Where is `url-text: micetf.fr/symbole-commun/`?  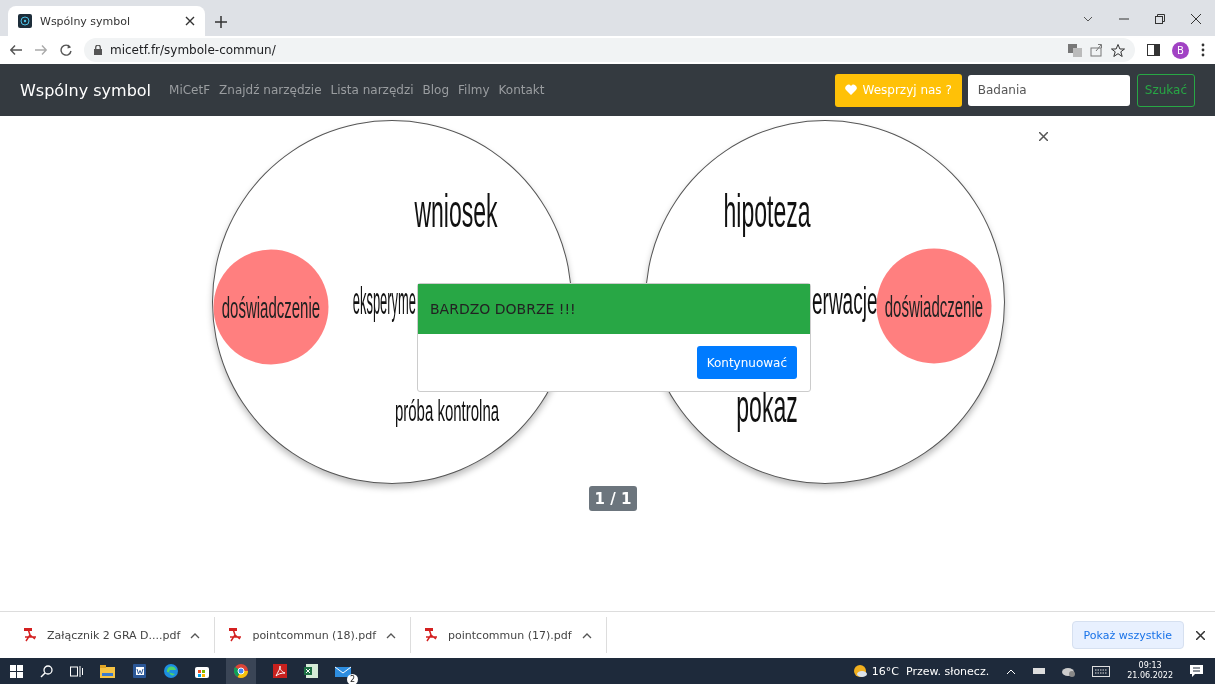 url-text: micetf.fr/symbole-commun/ is located at coordinates (193, 50).